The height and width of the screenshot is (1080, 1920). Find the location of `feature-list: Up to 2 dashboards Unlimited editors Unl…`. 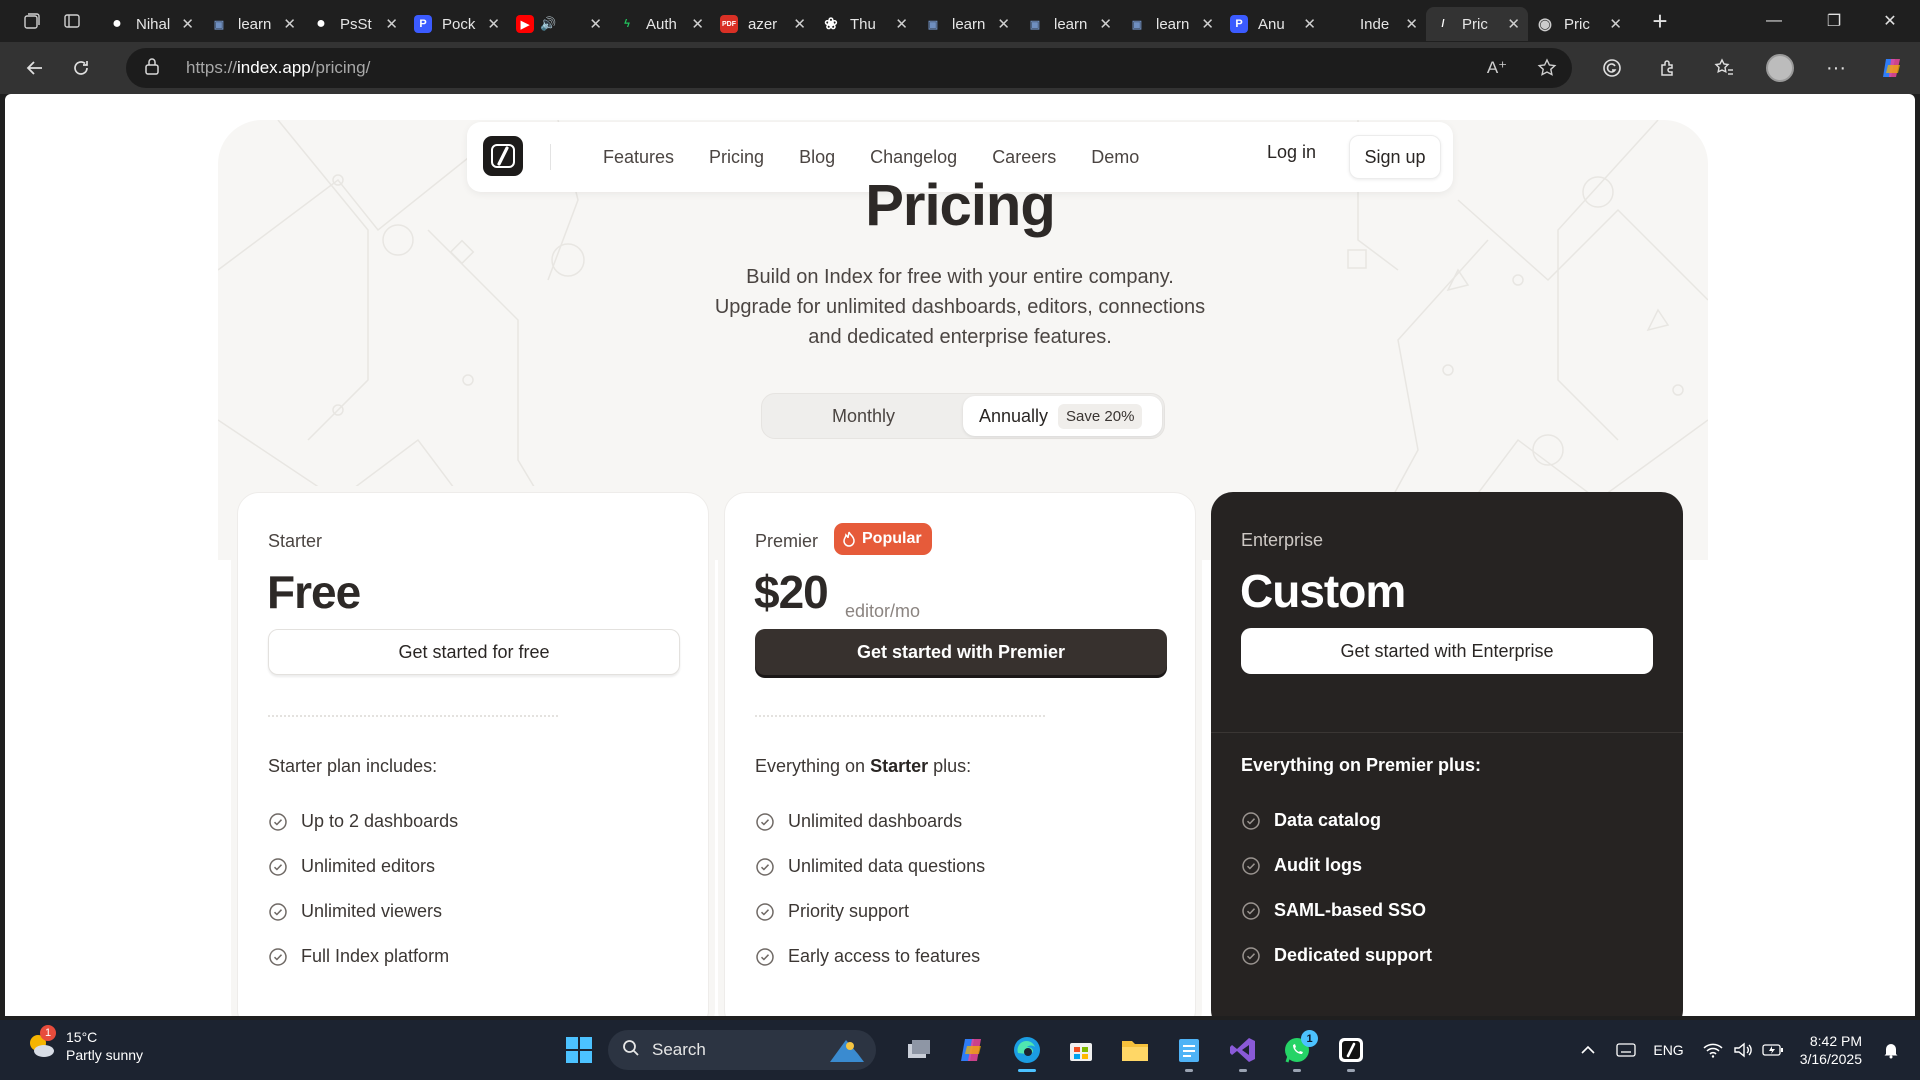

feature-list: Up to 2 dashboards Unlimited editors Unl… is located at coordinates (363, 889).